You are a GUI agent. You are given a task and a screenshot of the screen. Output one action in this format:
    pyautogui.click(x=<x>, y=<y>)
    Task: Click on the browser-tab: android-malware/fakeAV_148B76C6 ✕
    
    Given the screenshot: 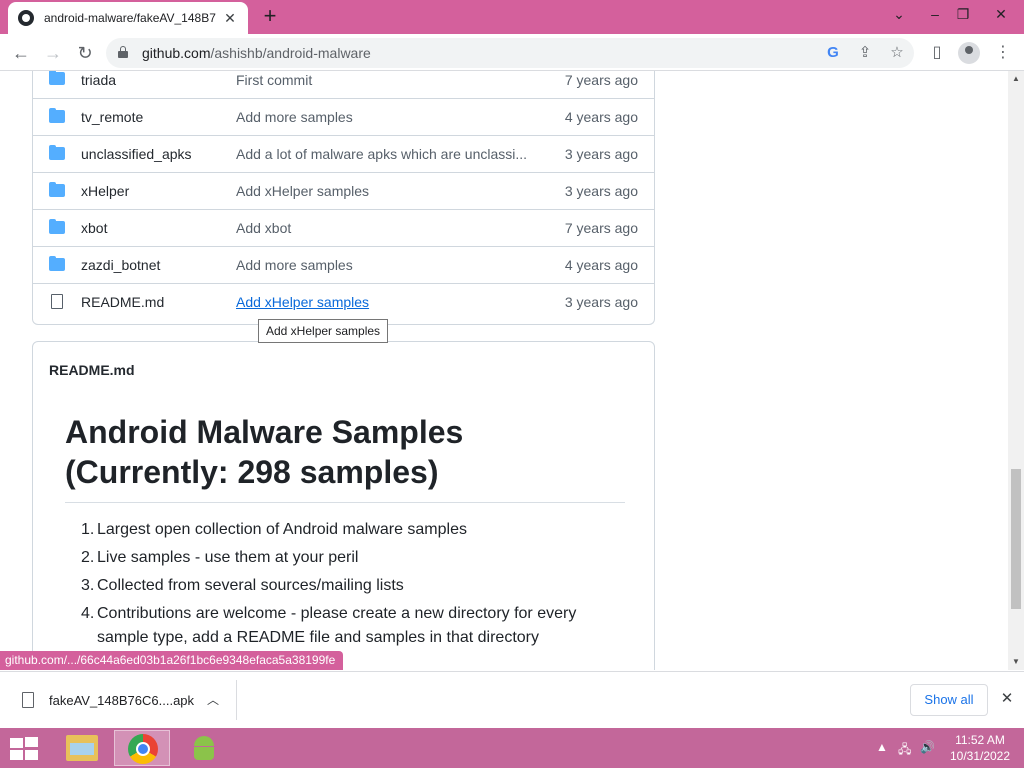 What is the action you would take?
    pyautogui.click(x=128, y=18)
    